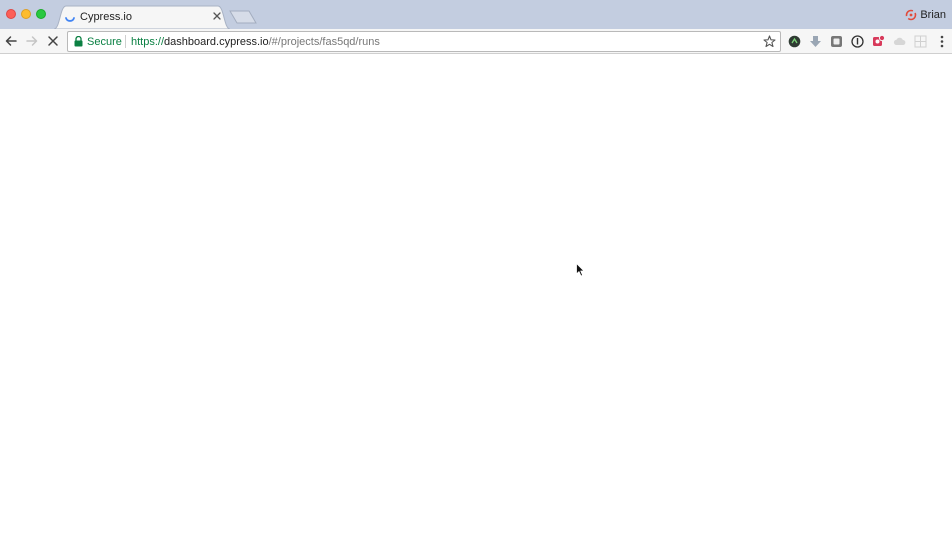 The width and height of the screenshot is (952, 536). Describe the element at coordinates (26, 14) in the screenshot. I see `window-minimize-button` at that location.